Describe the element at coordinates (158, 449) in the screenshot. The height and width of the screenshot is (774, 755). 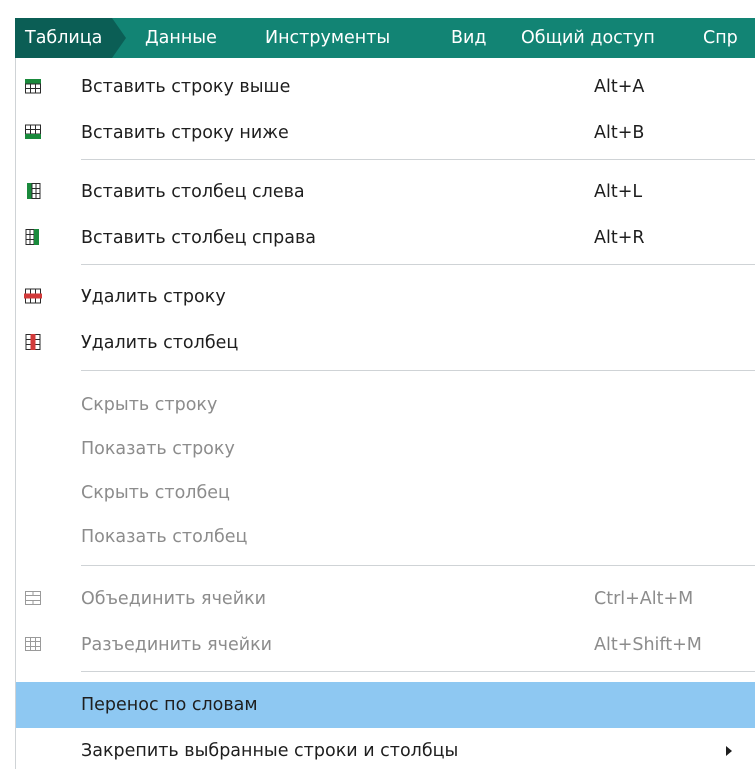
I see `show-row-label: Показать строку` at that location.